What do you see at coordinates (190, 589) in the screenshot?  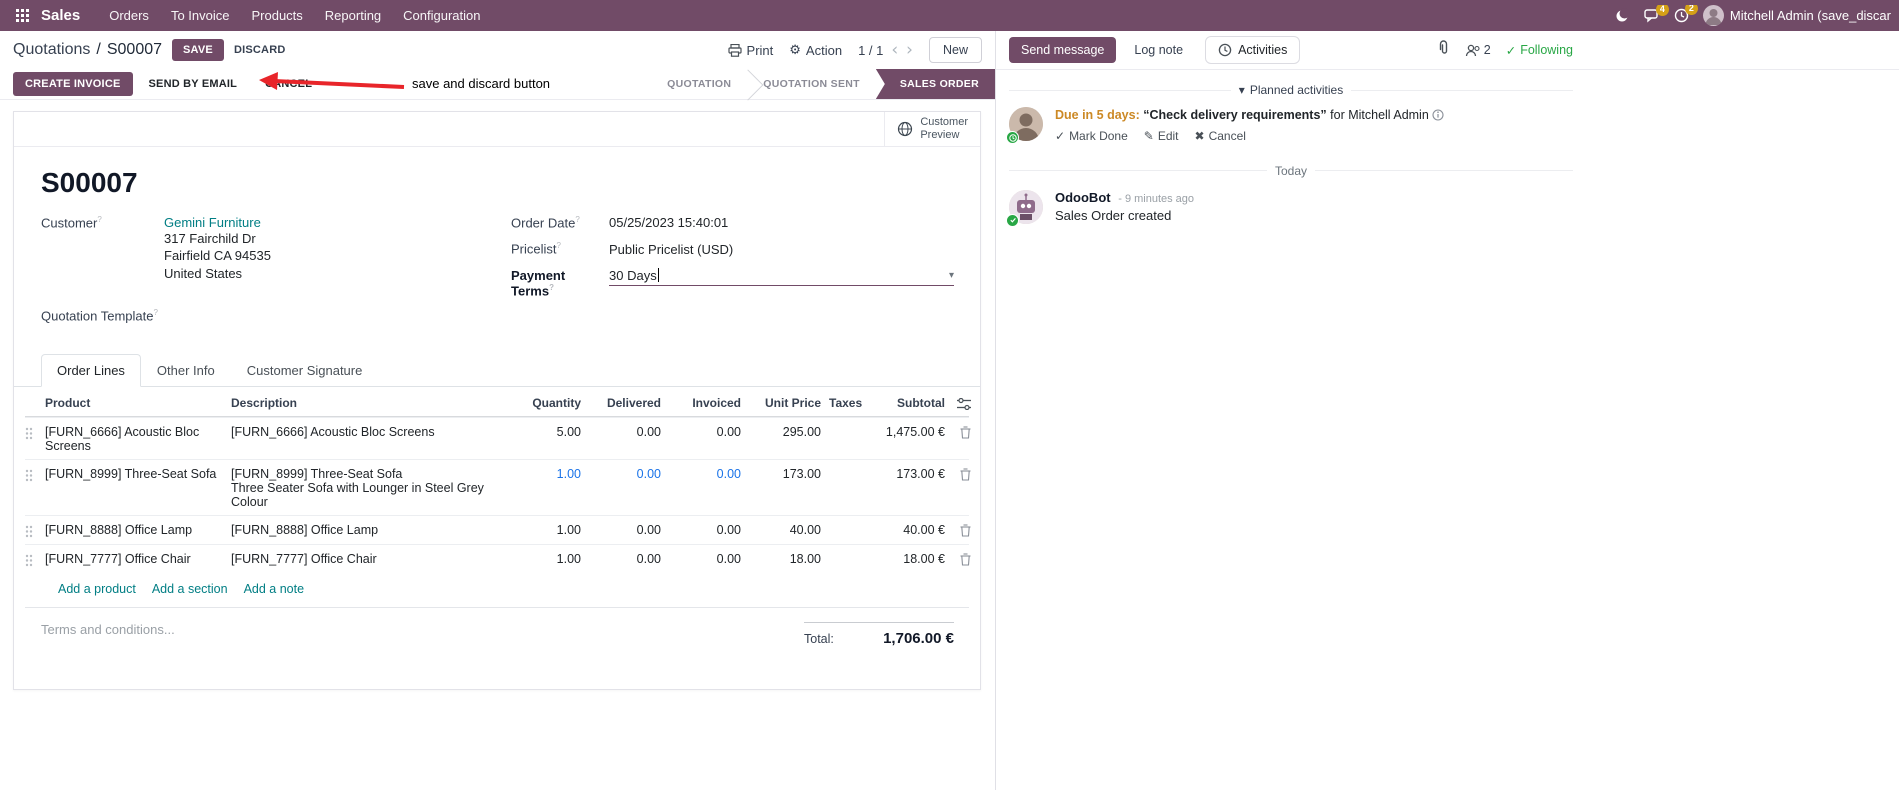 I see `add-section-link: Add a section` at bounding box center [190, 589].